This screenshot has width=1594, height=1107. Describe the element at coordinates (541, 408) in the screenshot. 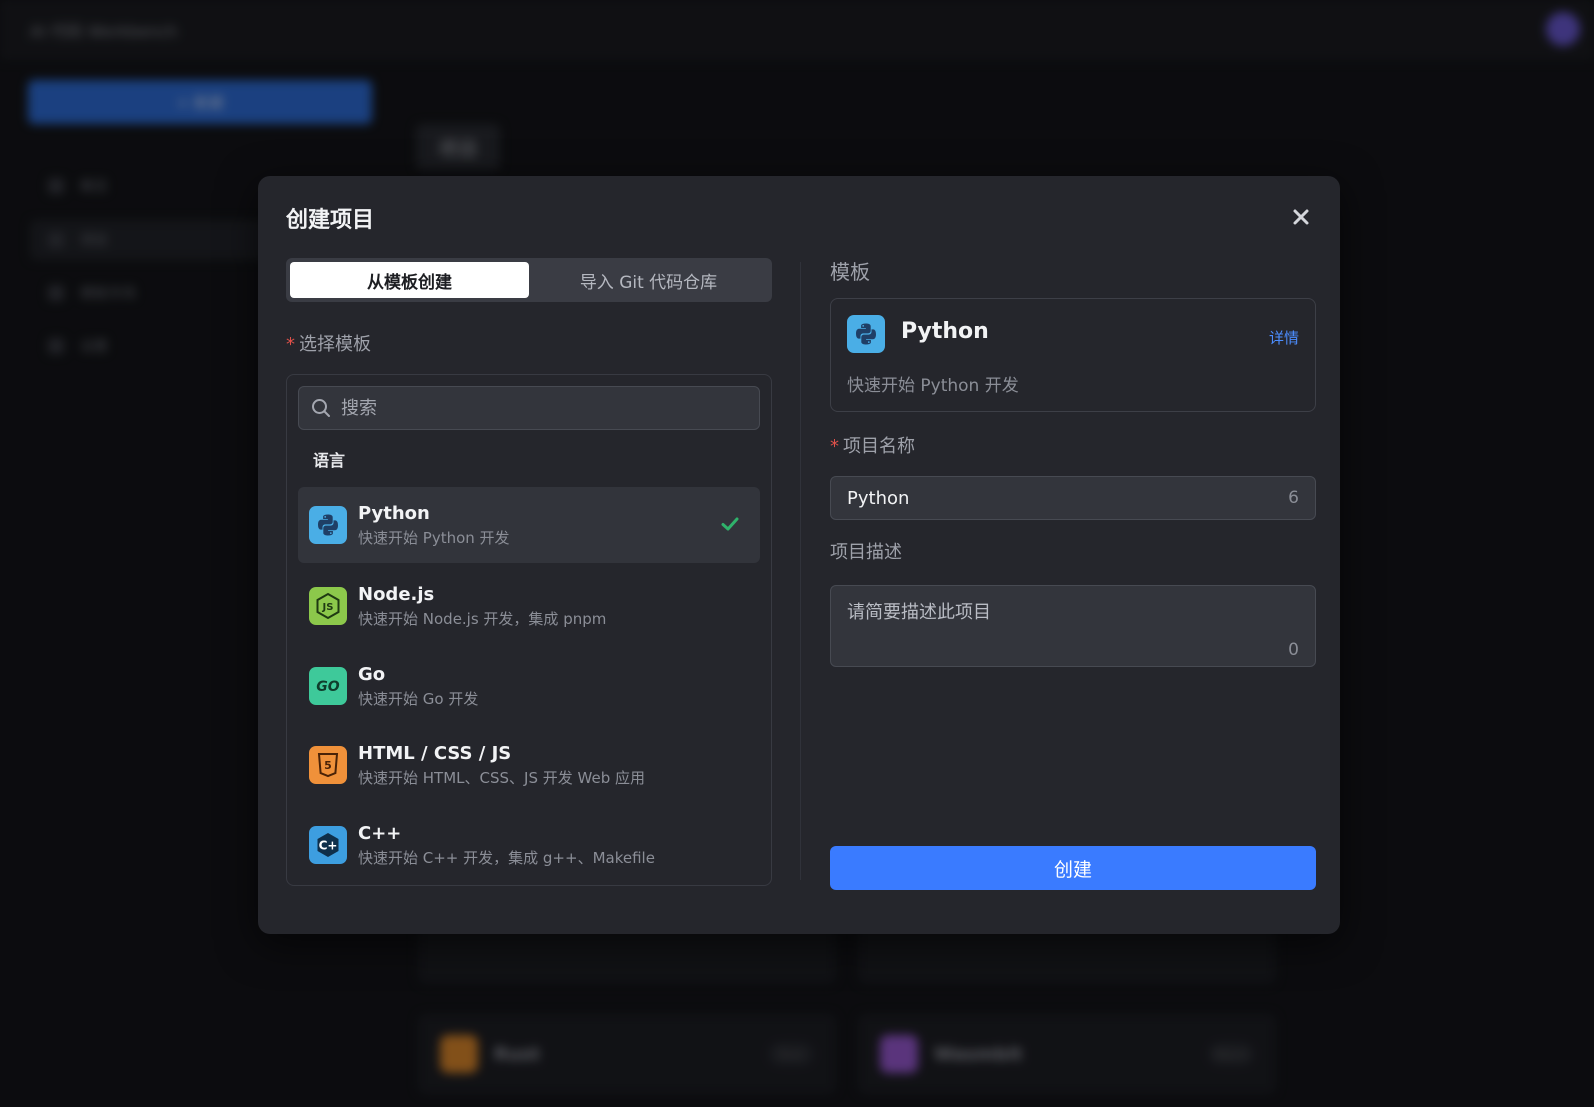

I see `search-input` at that location.